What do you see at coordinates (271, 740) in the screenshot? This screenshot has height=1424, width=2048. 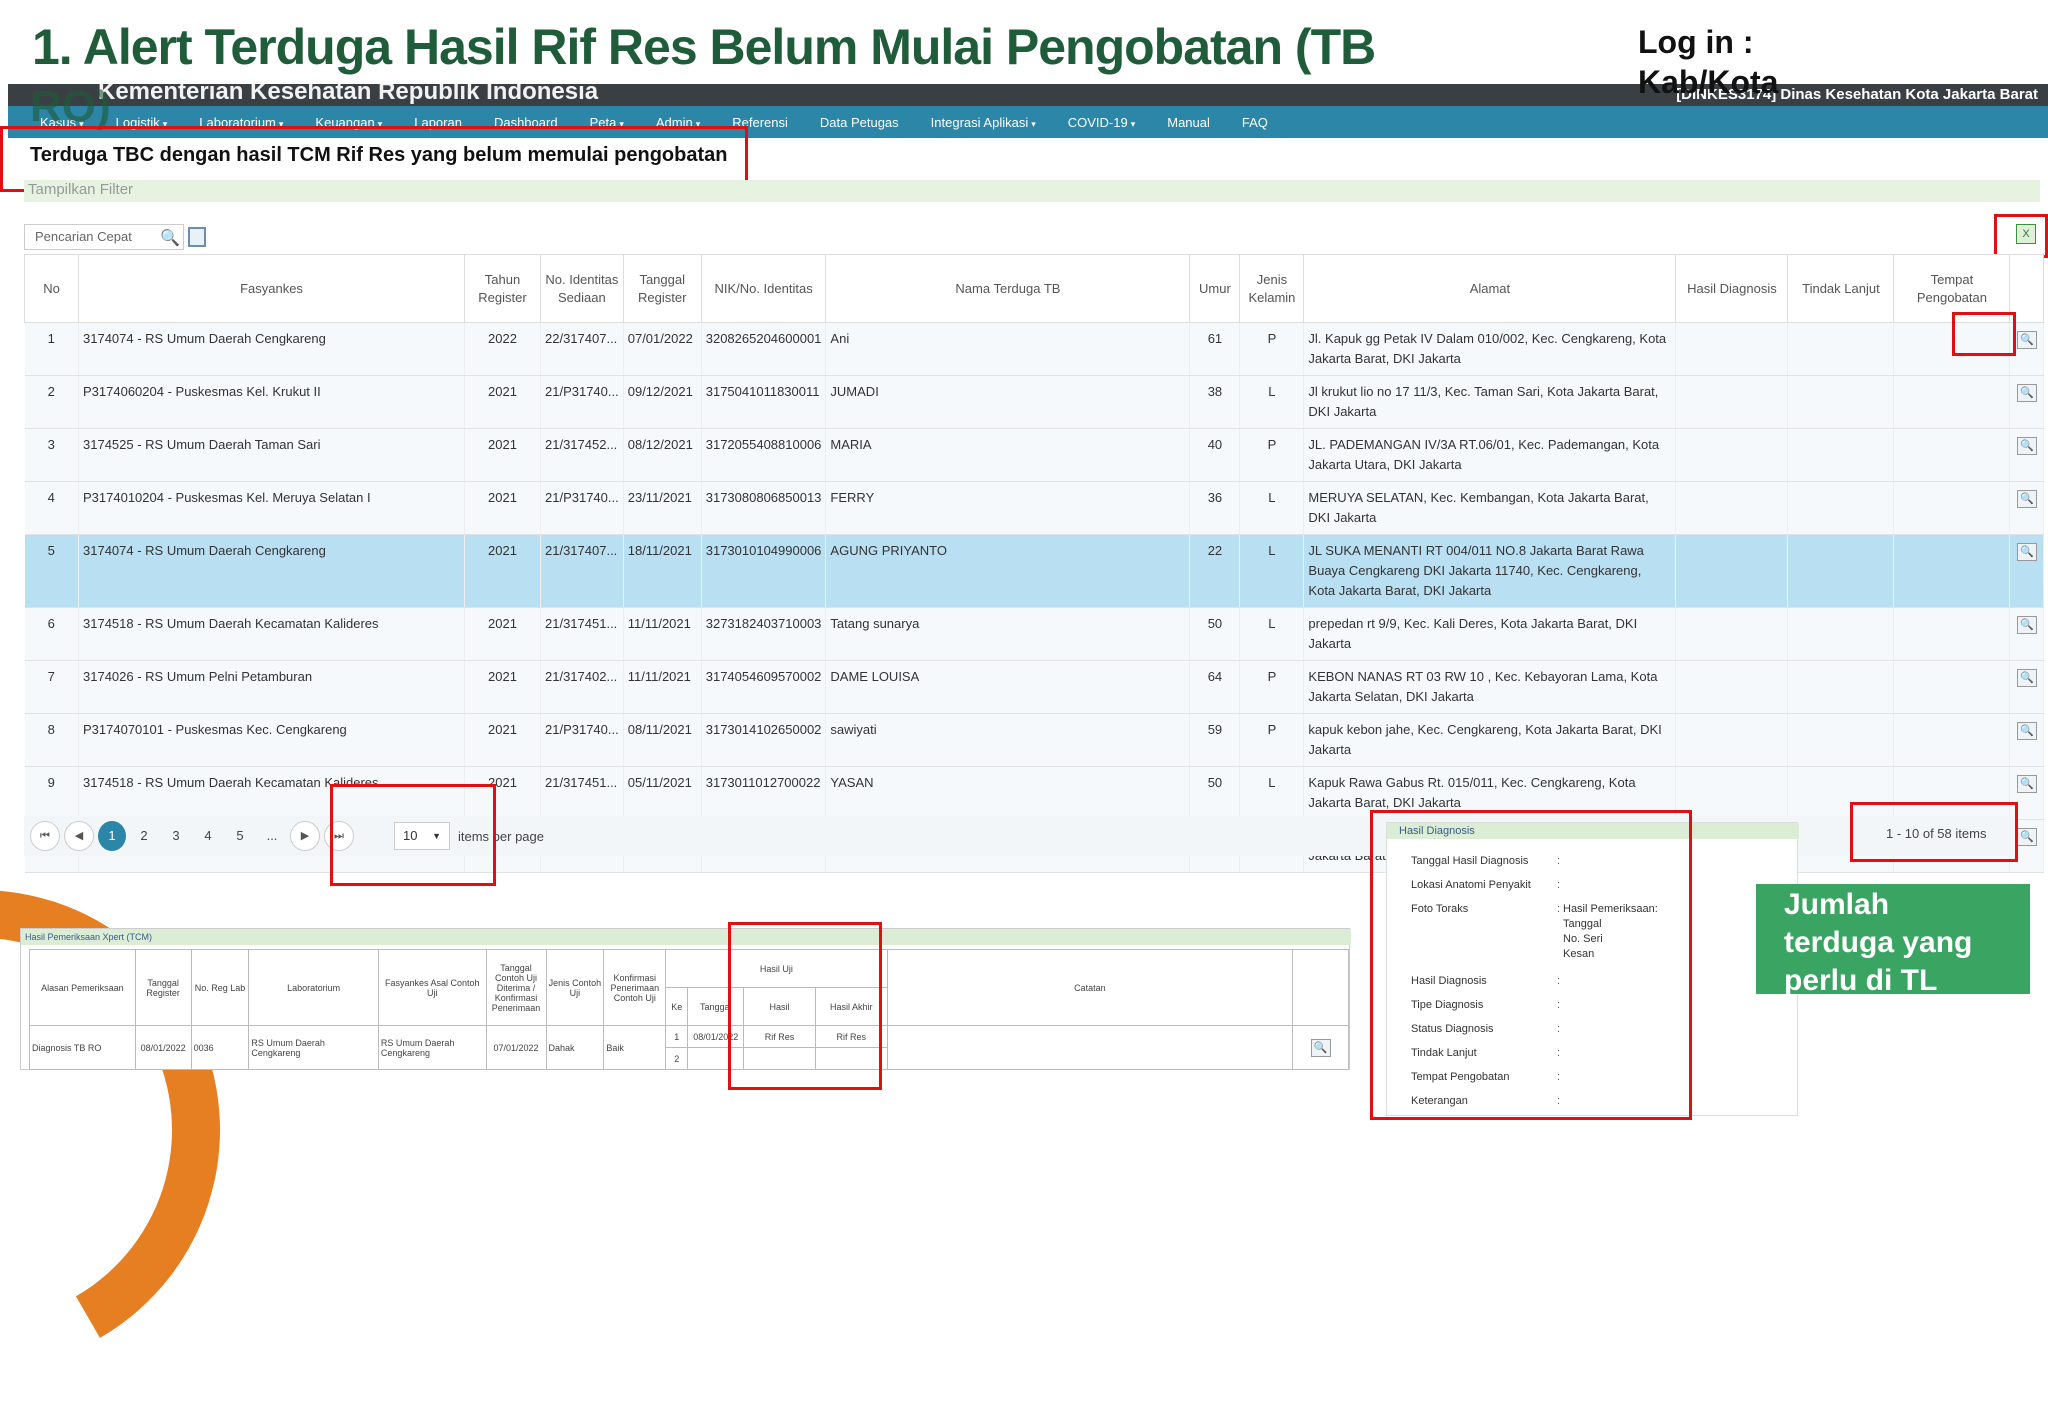 I see `cell-fasyankes: P3174070101 - Puskesmas Kec. Cengkareng` at bounding box center [271, 740].